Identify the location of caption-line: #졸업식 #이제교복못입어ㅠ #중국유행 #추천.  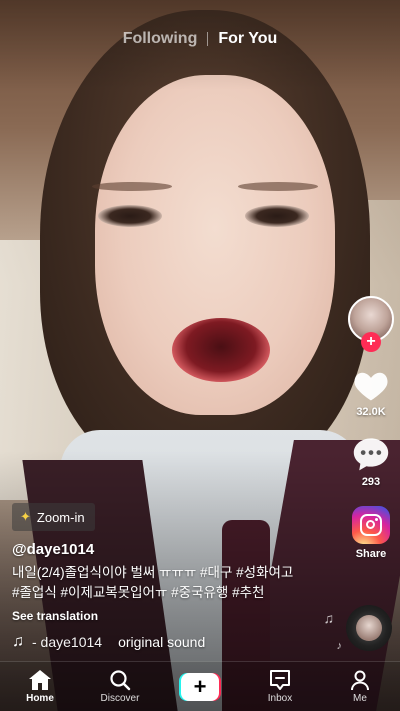
(138, 592).